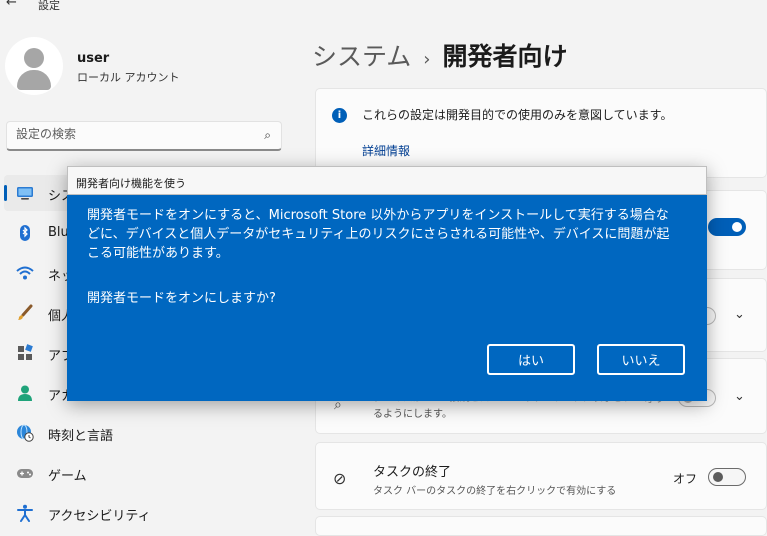 Image resolution: width=767 pixels, height=536 pixels. I want to click on info-card: i これらの設定は開発目的での使用のみを意図しています。 詳細情報, so click(541, 133).